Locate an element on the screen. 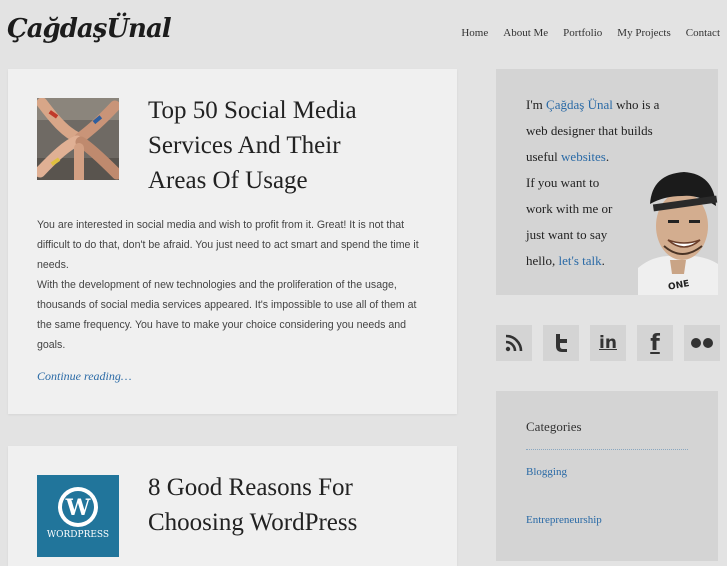 The height and width of the screenshot is (566, 727). lets-talk-link: let's talk is located at coordinates (580, 260).